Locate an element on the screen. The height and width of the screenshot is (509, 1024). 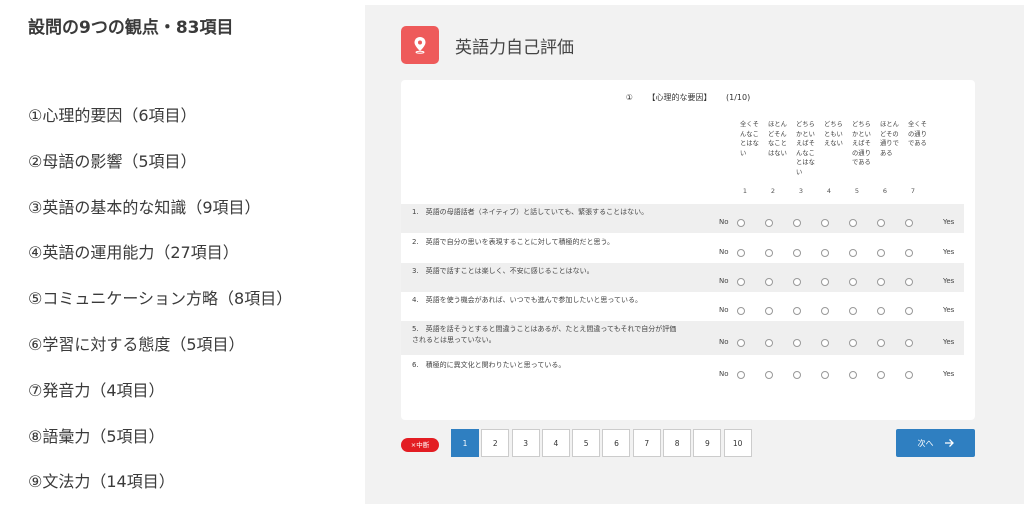
category-item: ⑥学習に対する態度（5項目） is located at coordinates (136, 344).